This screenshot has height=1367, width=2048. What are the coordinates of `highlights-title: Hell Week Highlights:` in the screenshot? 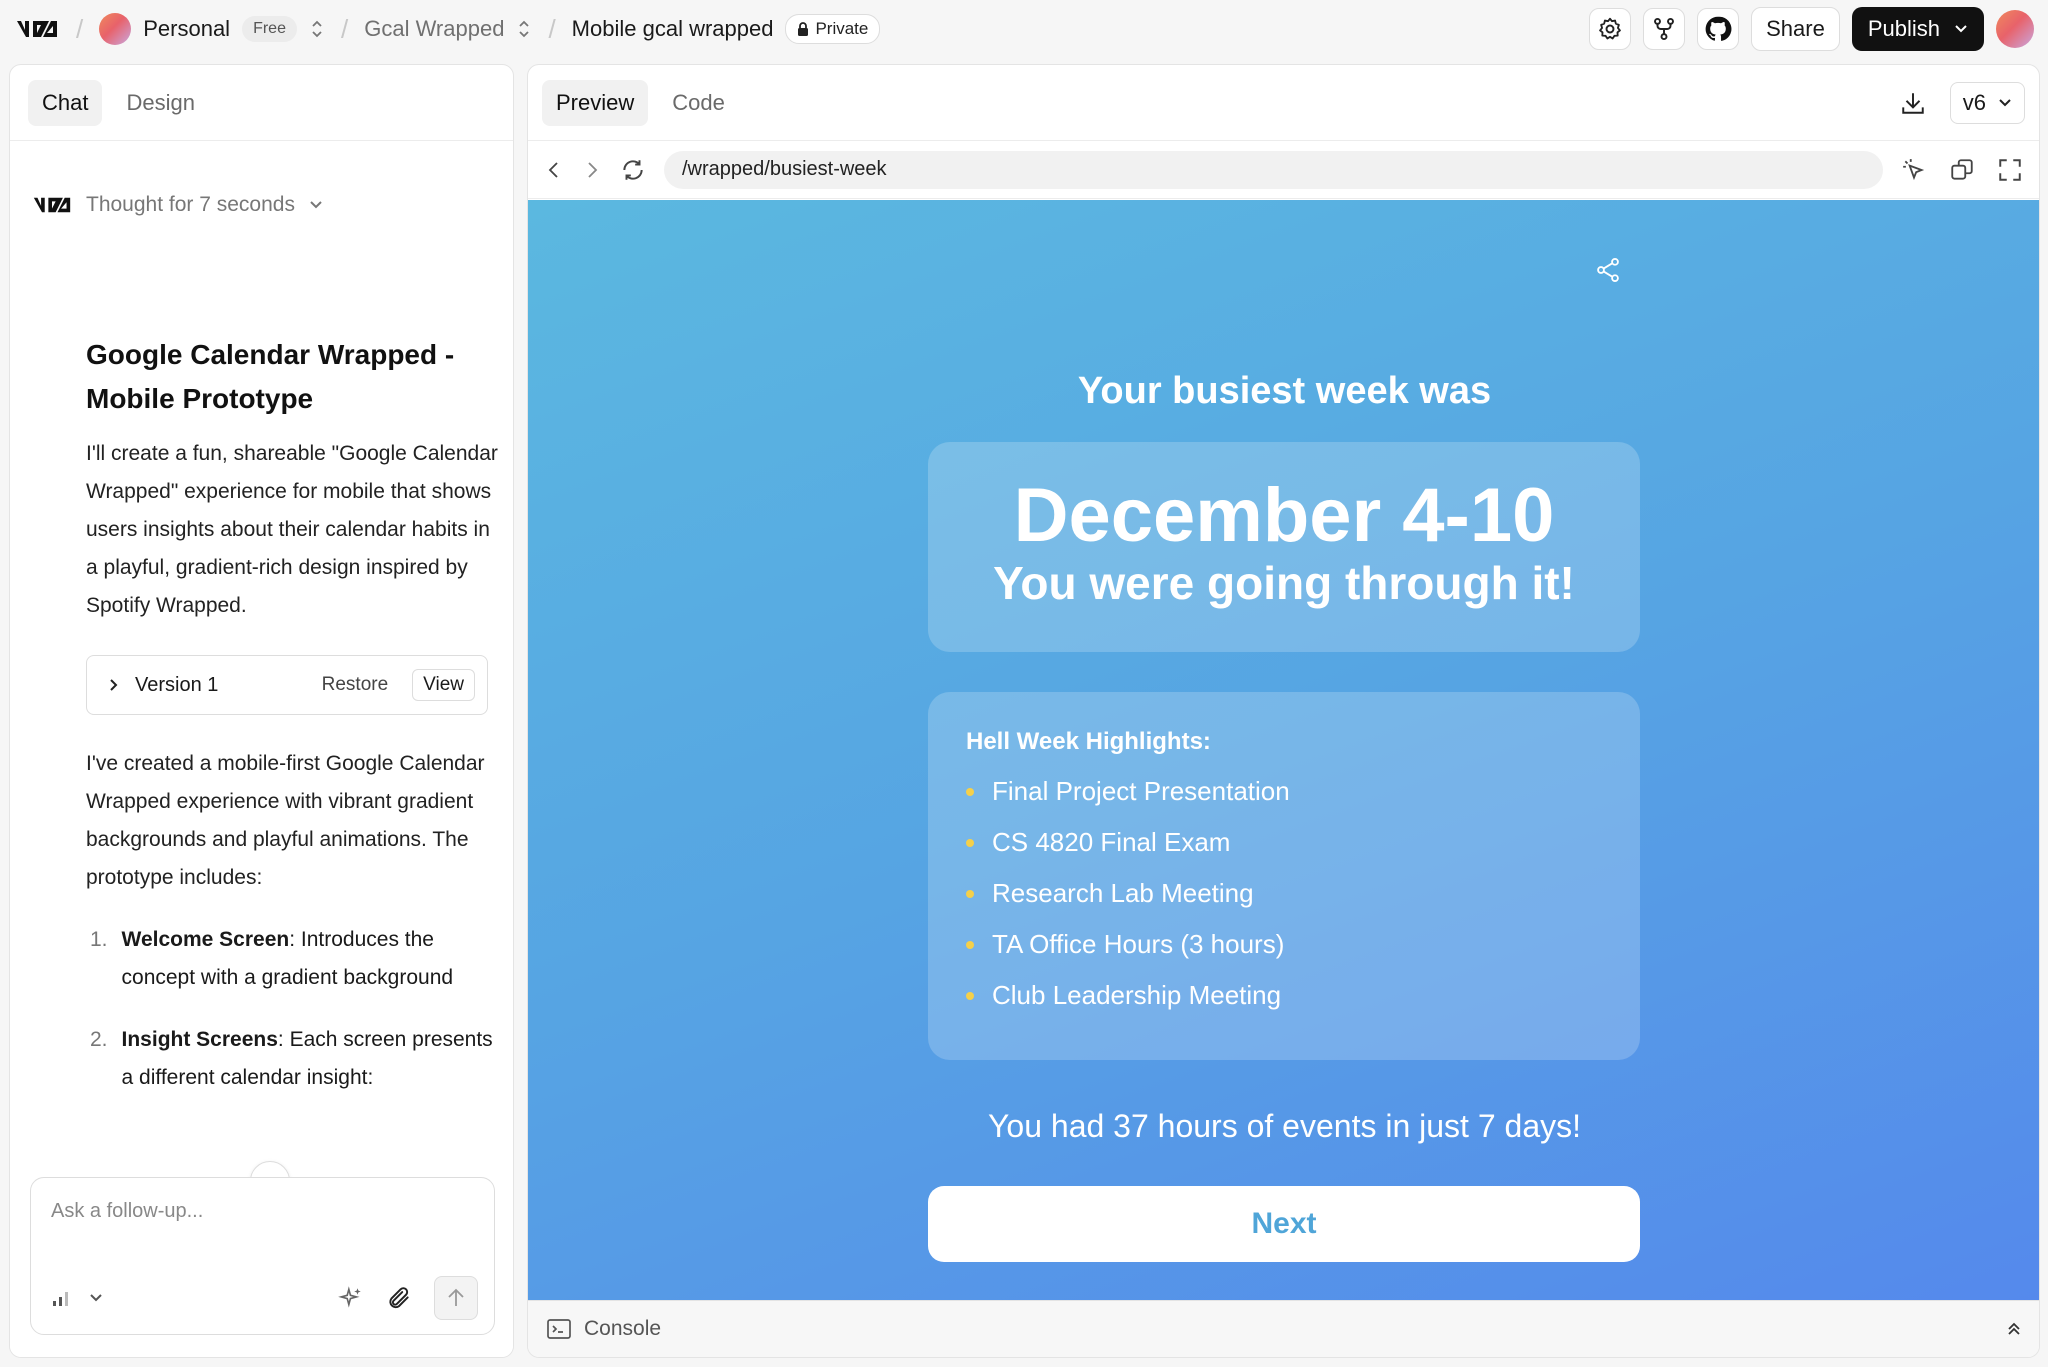 It's located at (1088, 741).